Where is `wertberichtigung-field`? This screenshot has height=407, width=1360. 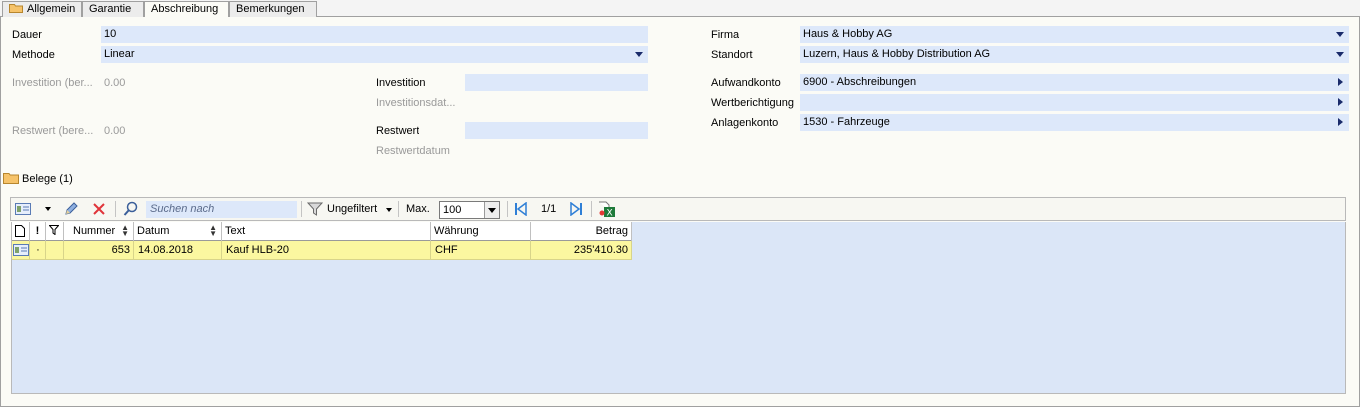
wertberichtigung-field is located at coordinates (1074, 102).